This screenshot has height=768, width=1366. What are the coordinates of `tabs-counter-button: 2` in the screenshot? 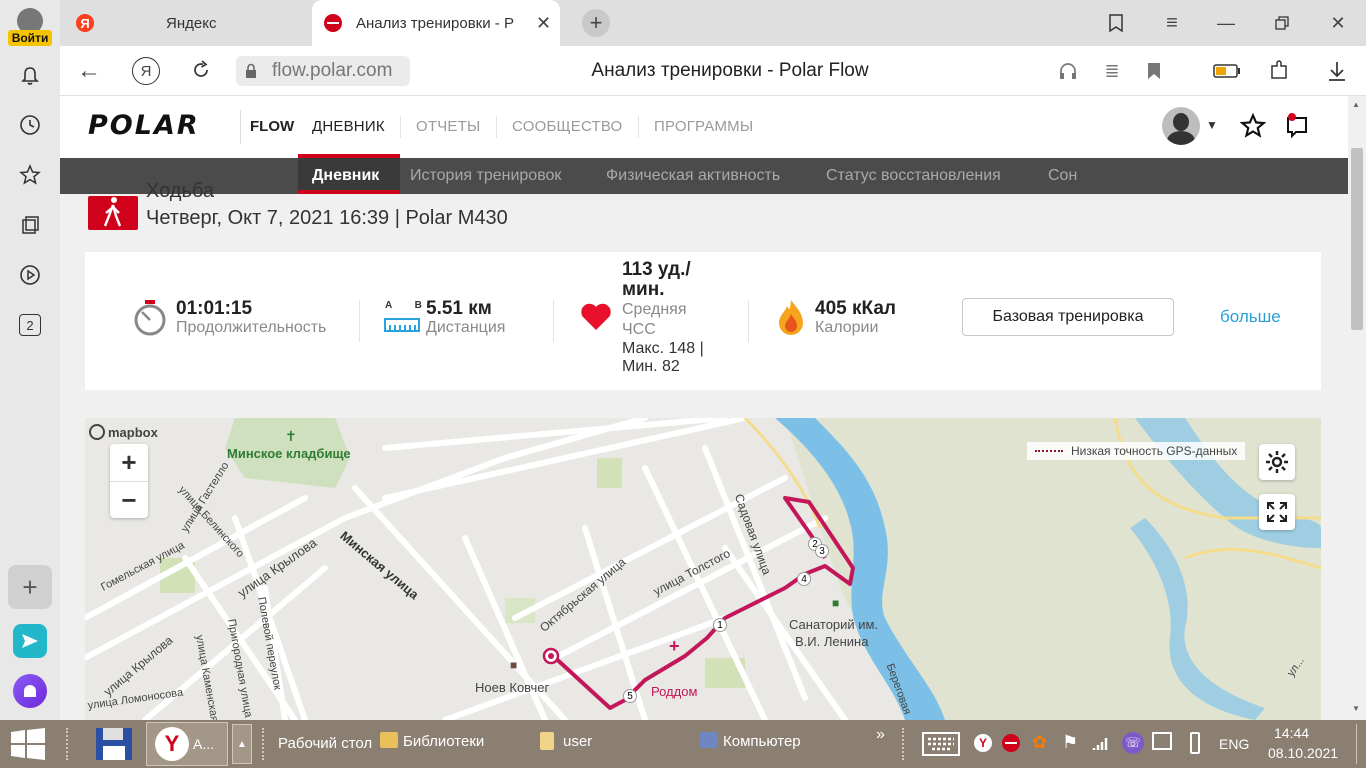 It's located at (30, 325).